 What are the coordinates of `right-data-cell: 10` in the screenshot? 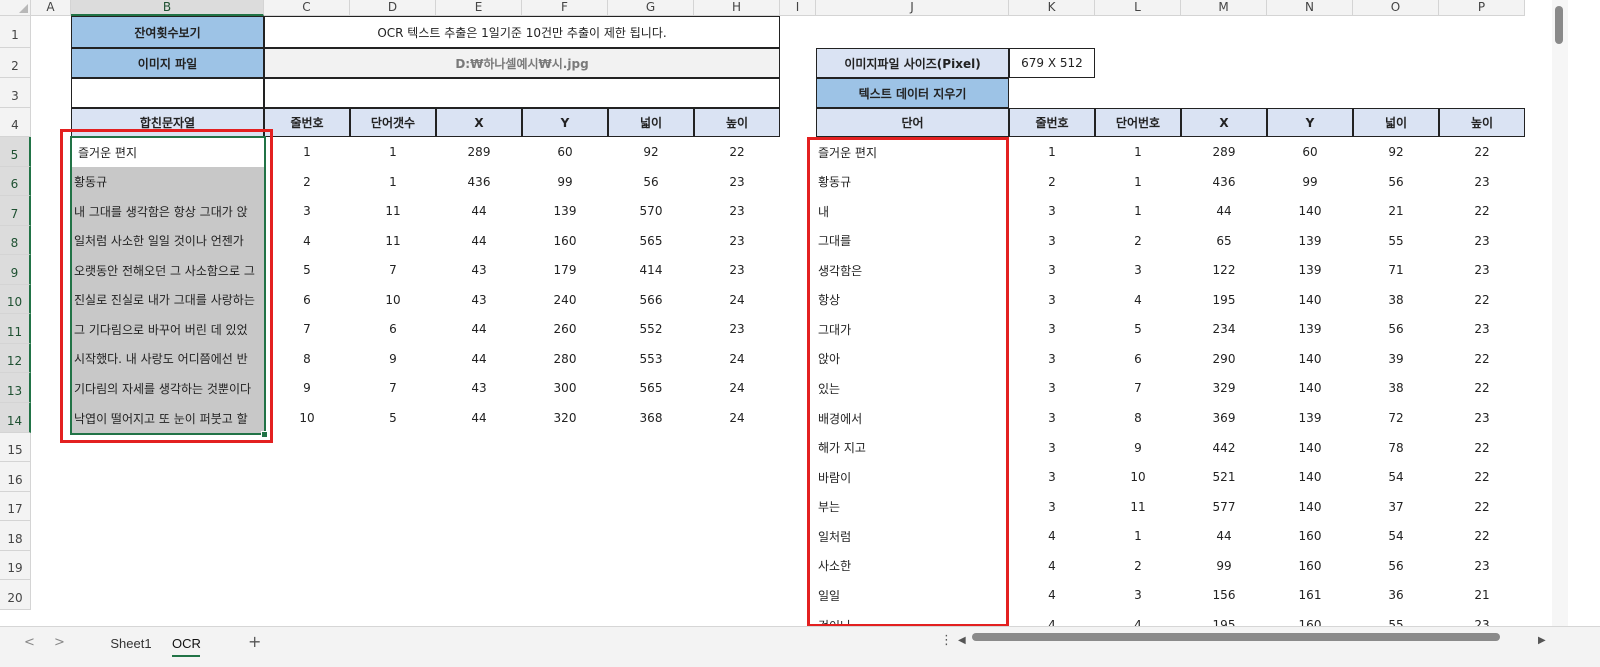 It's located at (1138, 477).